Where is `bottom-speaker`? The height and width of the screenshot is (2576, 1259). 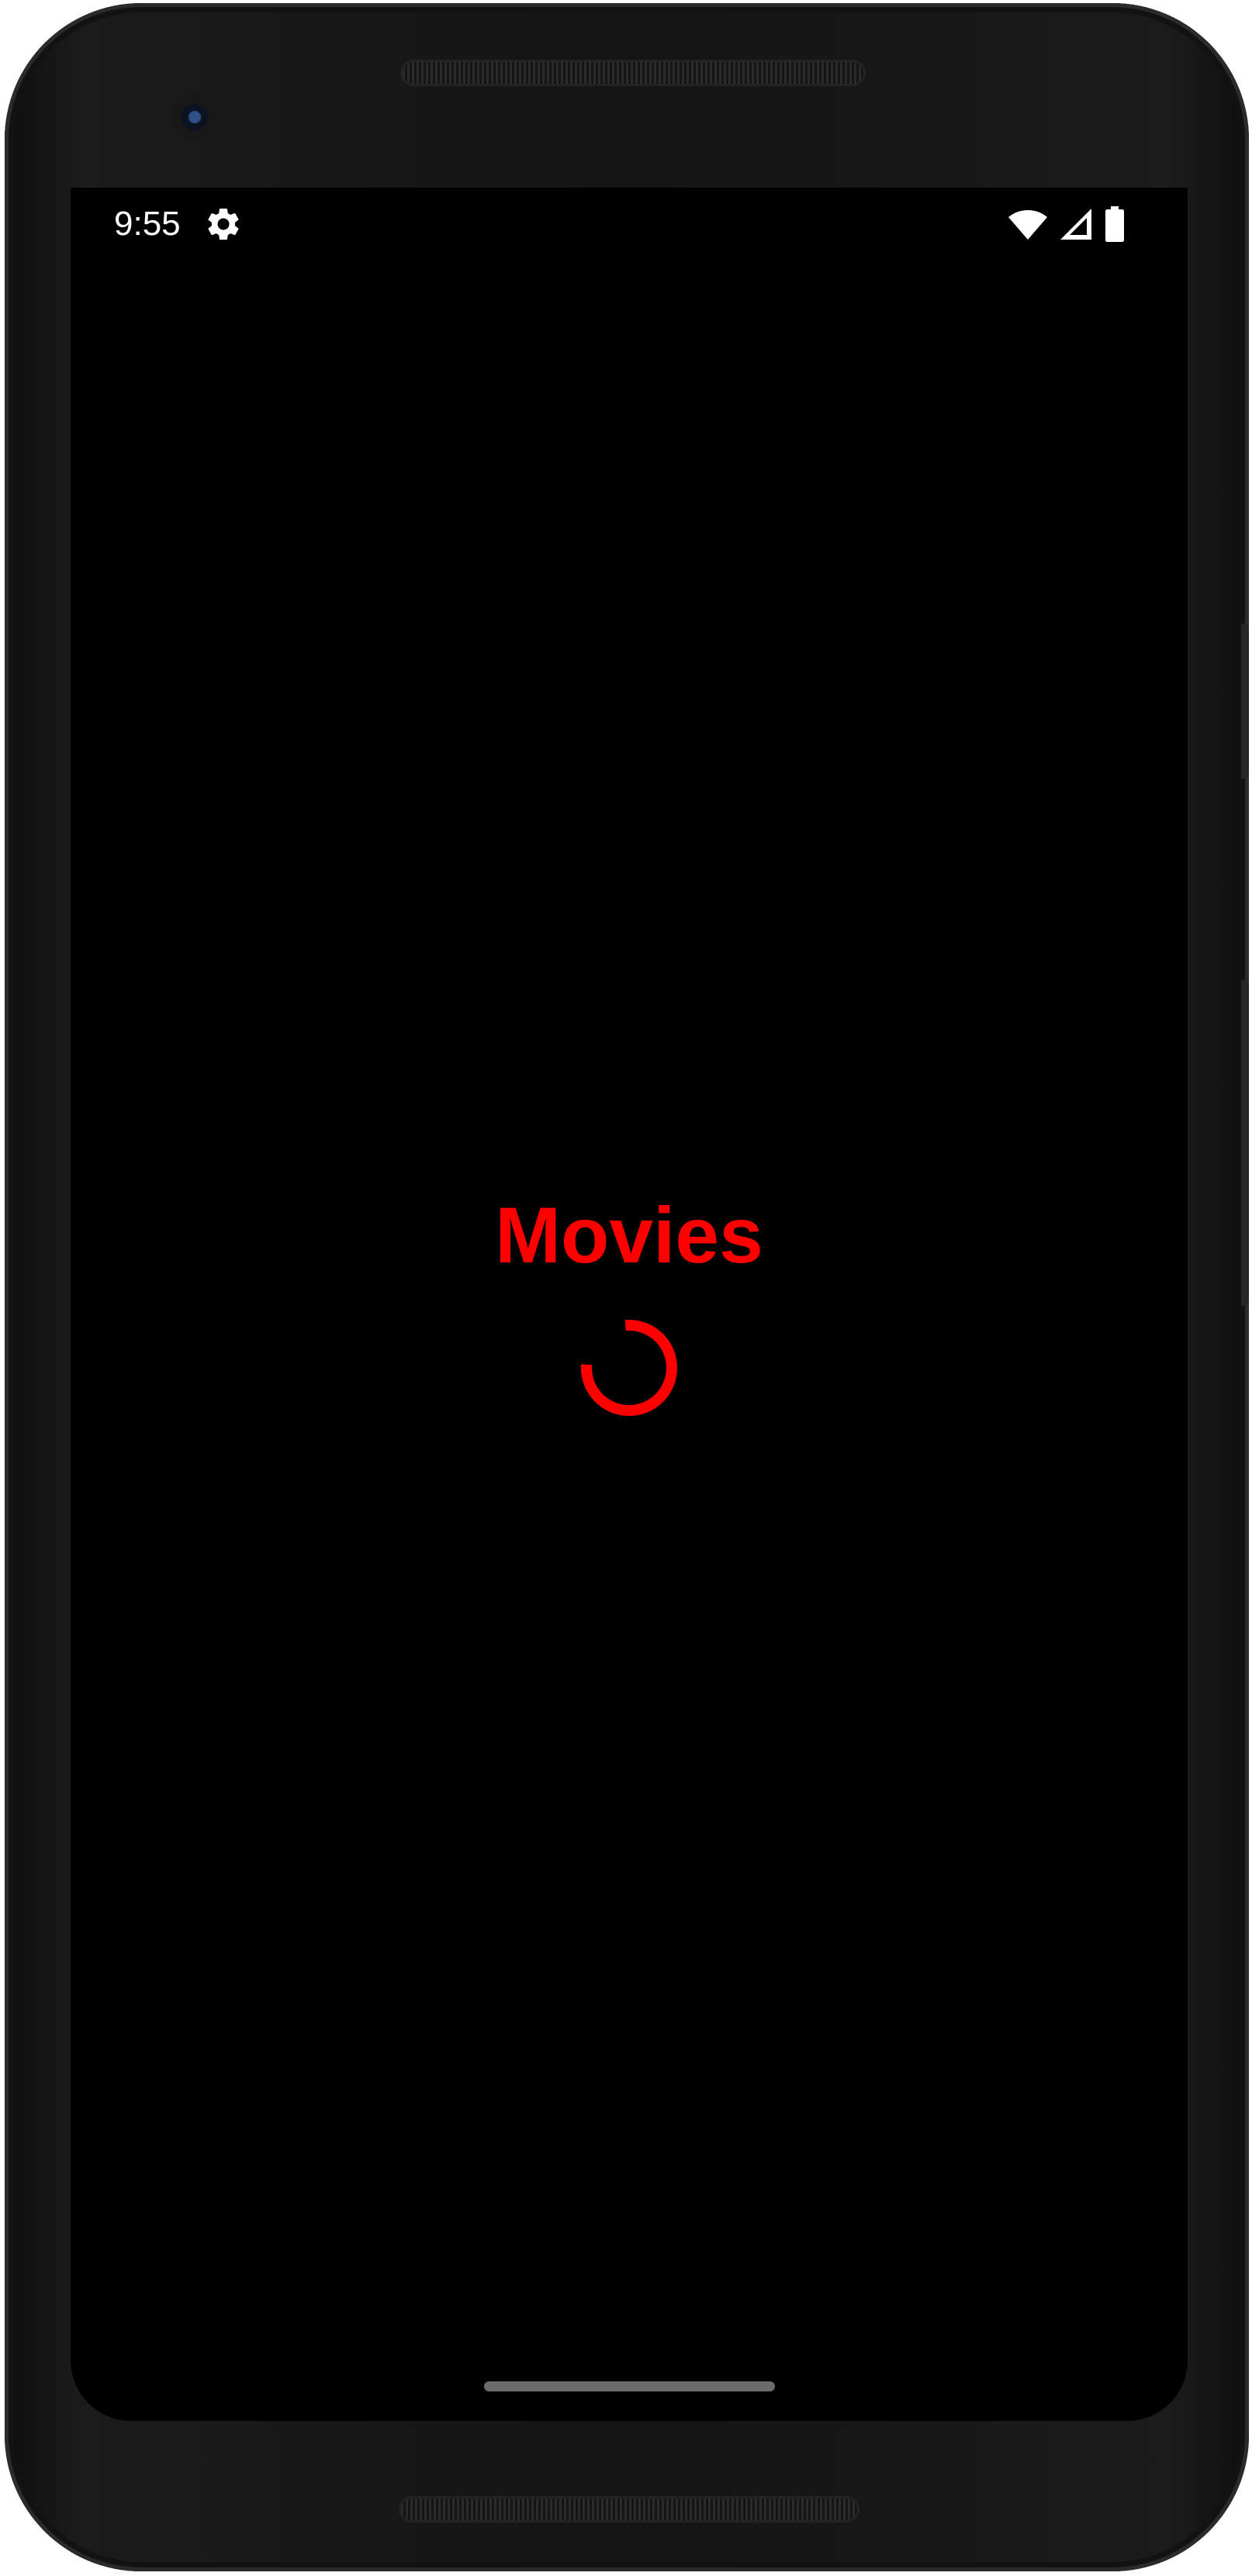 bottom-speaker is located at coordinates (629, 2509).